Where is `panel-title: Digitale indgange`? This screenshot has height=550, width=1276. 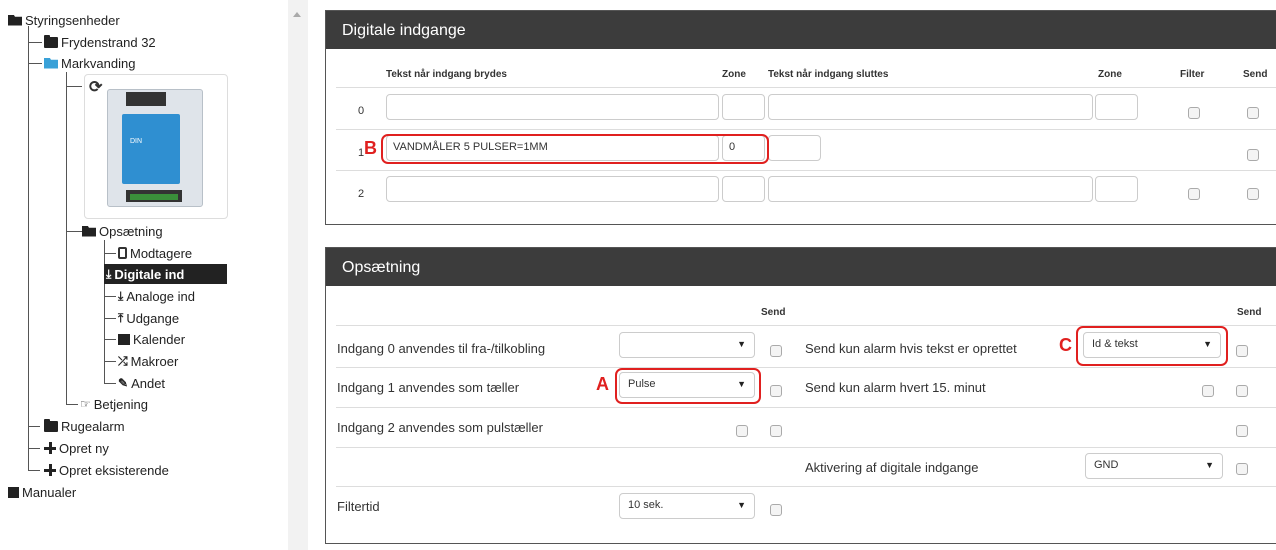
panel-title: Digitale indgange is located at coordinates (801, 30).